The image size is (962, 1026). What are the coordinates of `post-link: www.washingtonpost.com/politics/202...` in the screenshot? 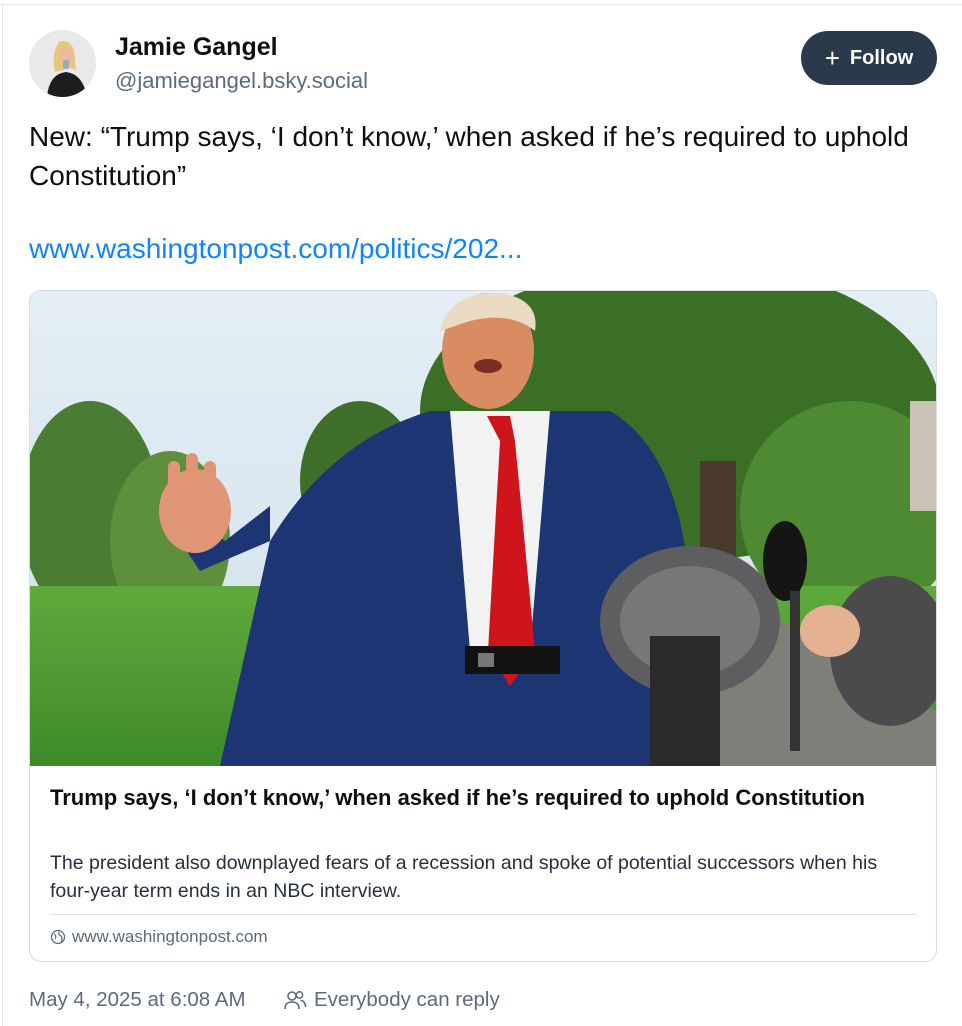 It's located at (275, 249).